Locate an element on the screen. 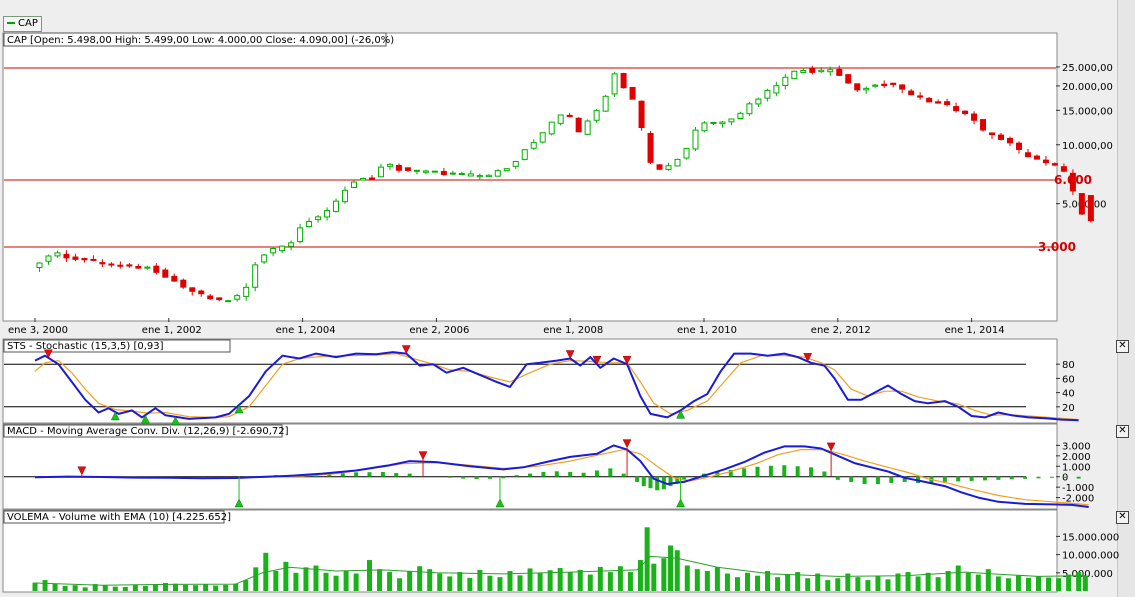 The height and width of the screenshot is (597, 1135). vol-y-tick-label: 10.000.000 is located at coordinates (1090, 556).